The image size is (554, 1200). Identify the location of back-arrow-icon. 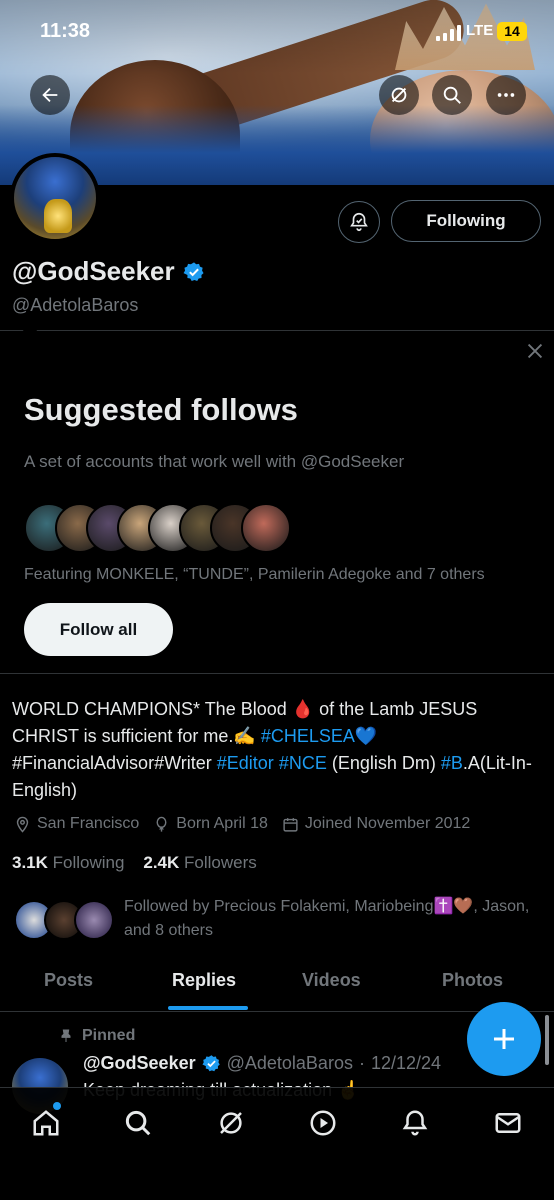
(50, 95).